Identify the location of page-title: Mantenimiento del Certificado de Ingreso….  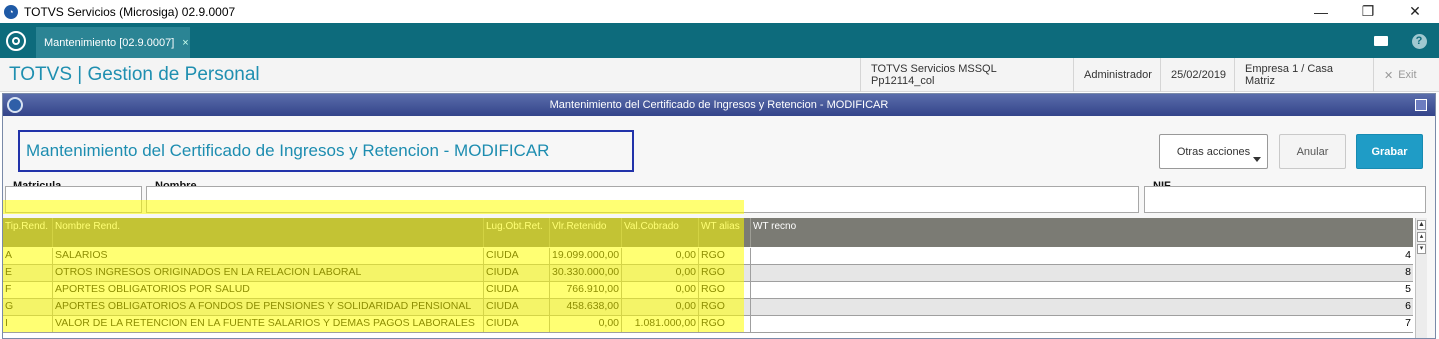
(326, 151).